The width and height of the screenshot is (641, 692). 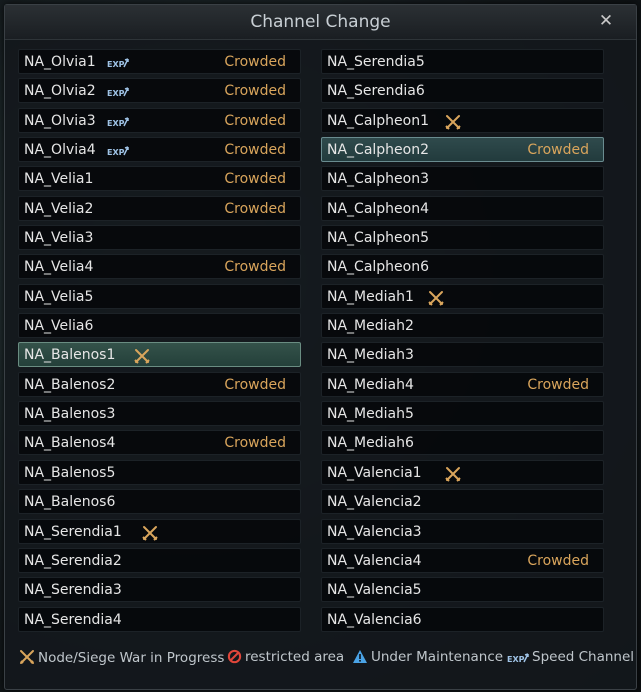 What do you see at coordinates (159, 267) in the screenshot?
I see `channel-row: NA_Velia4 Crowded` at bounding box center [159, 267].